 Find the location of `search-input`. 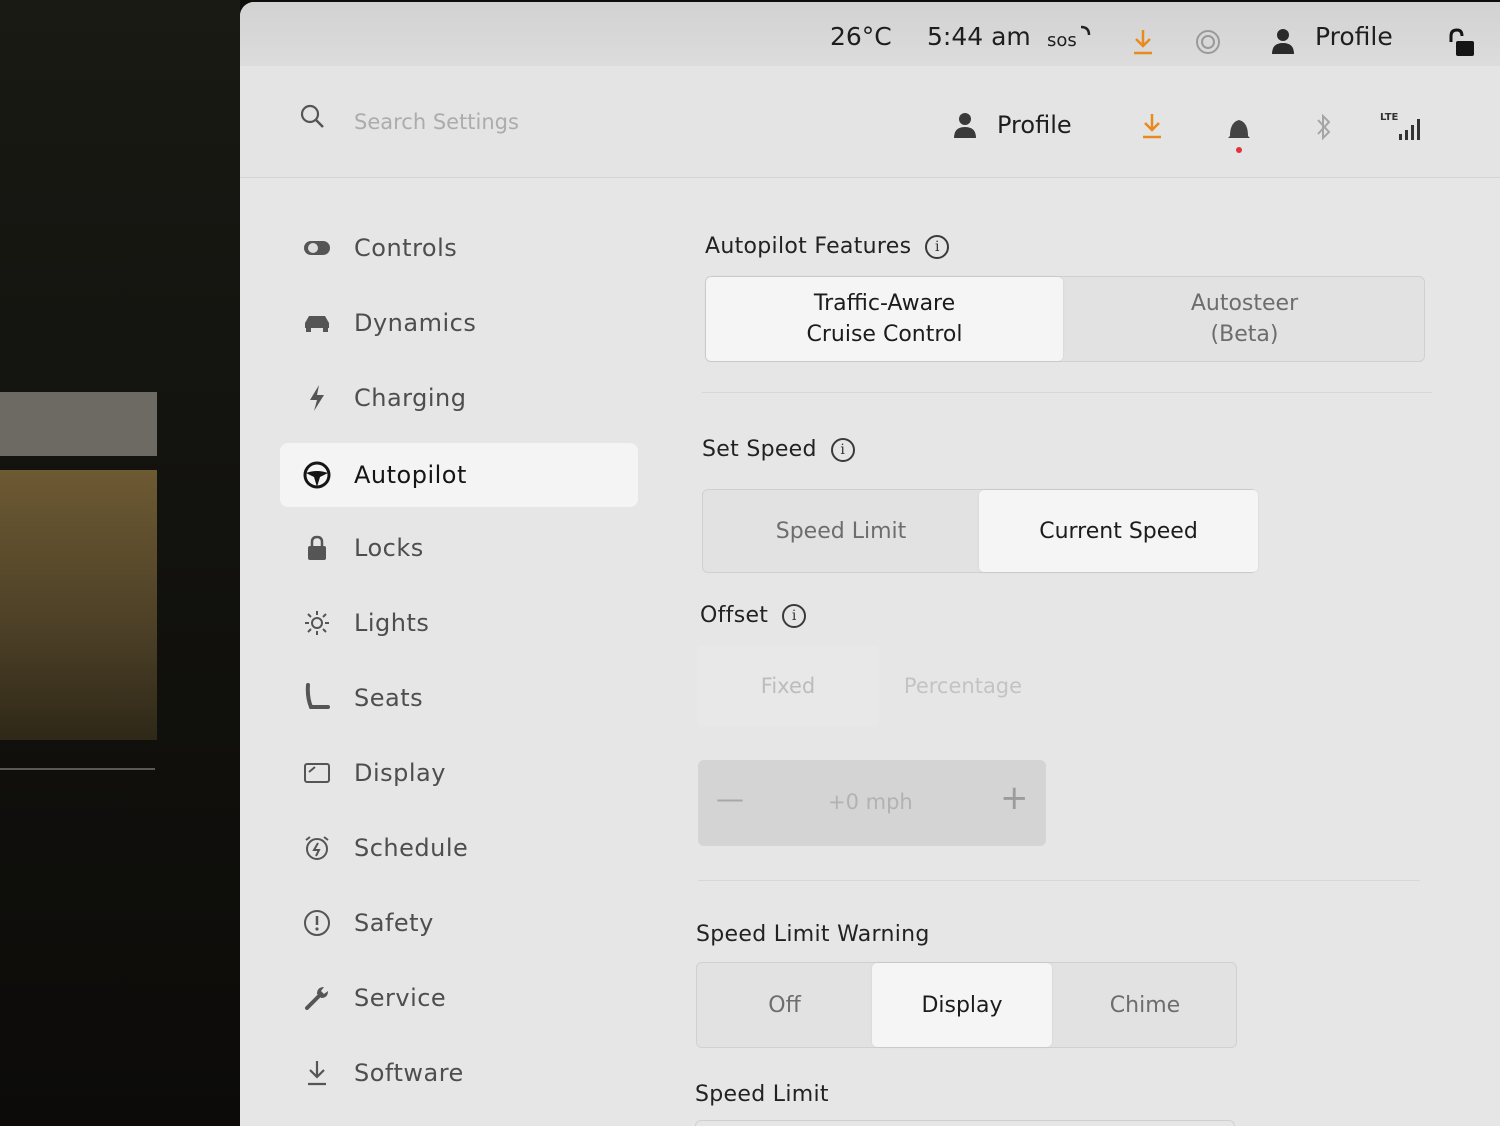

search-input is located at coordinates (514, 122).